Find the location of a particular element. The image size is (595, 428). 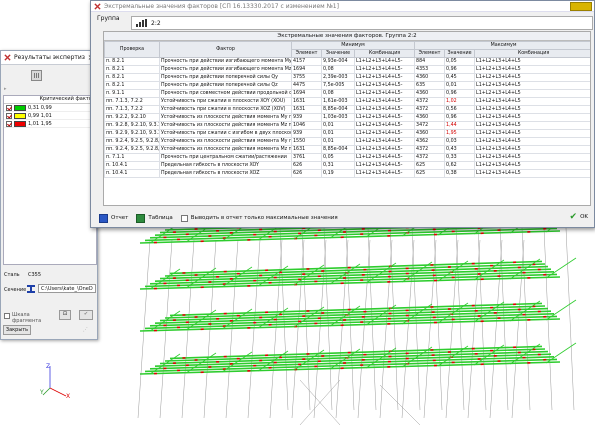

close-button: Закрыть is located at coordinates (17, 330).